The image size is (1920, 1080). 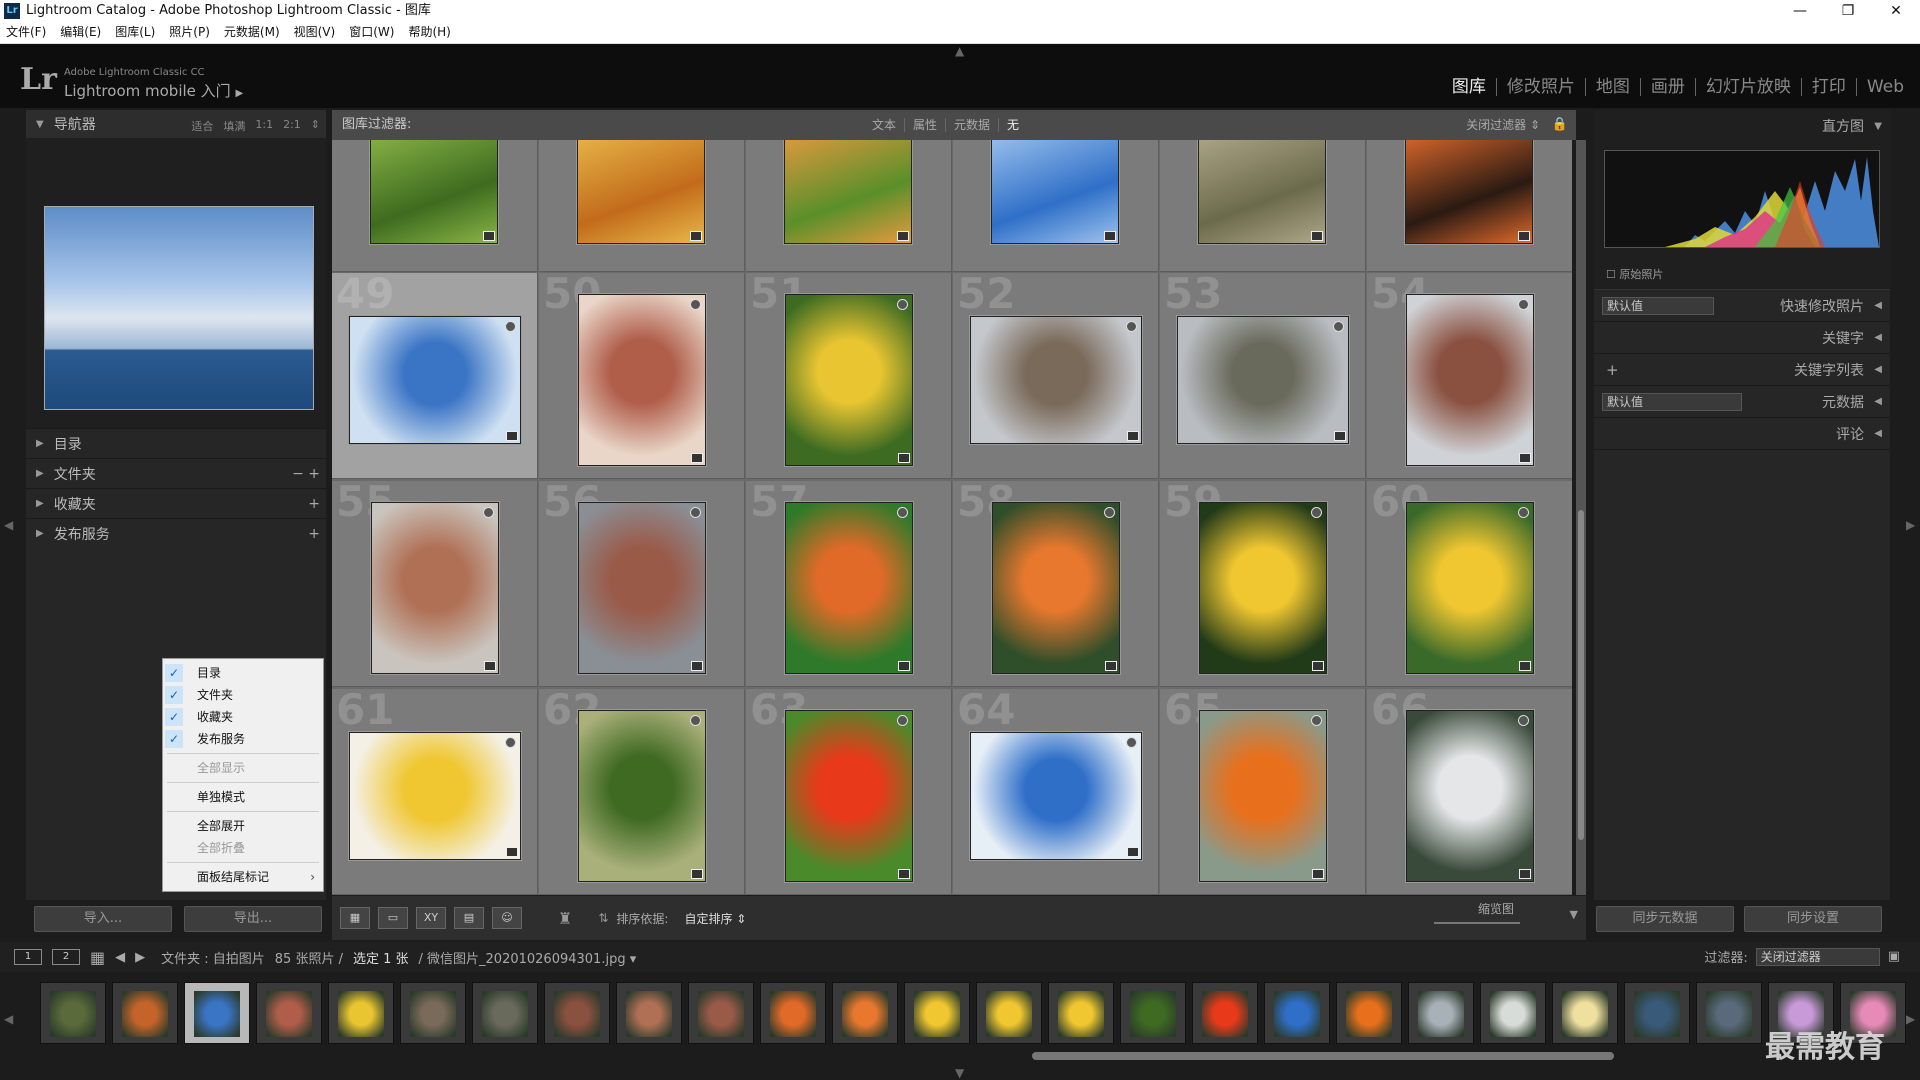 I want to click on grid-cell: 66, so click(x=1469, y=792).